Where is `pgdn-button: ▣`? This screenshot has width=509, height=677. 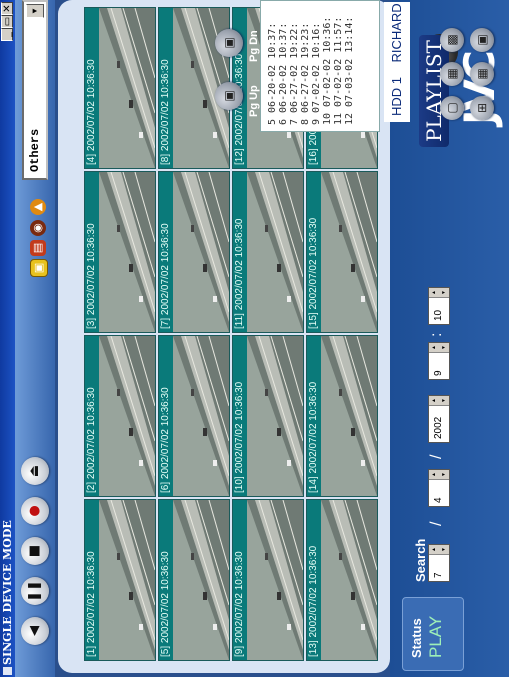 pgdn-button: ▣ is located at coordinates (229, 43).